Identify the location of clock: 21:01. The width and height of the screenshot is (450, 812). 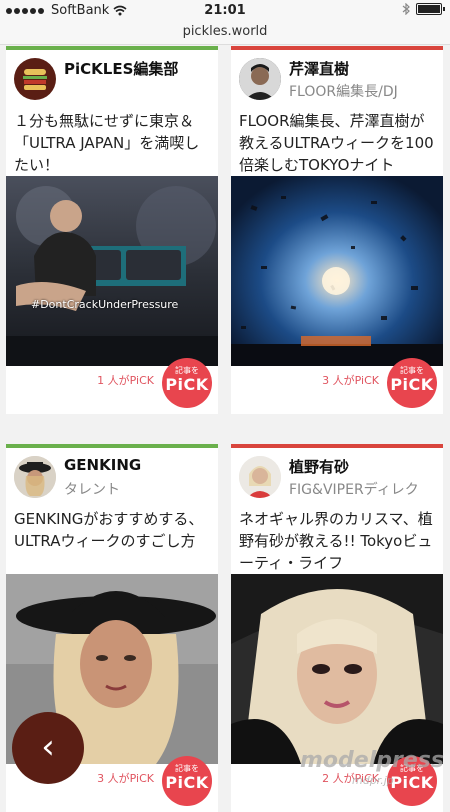
(225, 10).